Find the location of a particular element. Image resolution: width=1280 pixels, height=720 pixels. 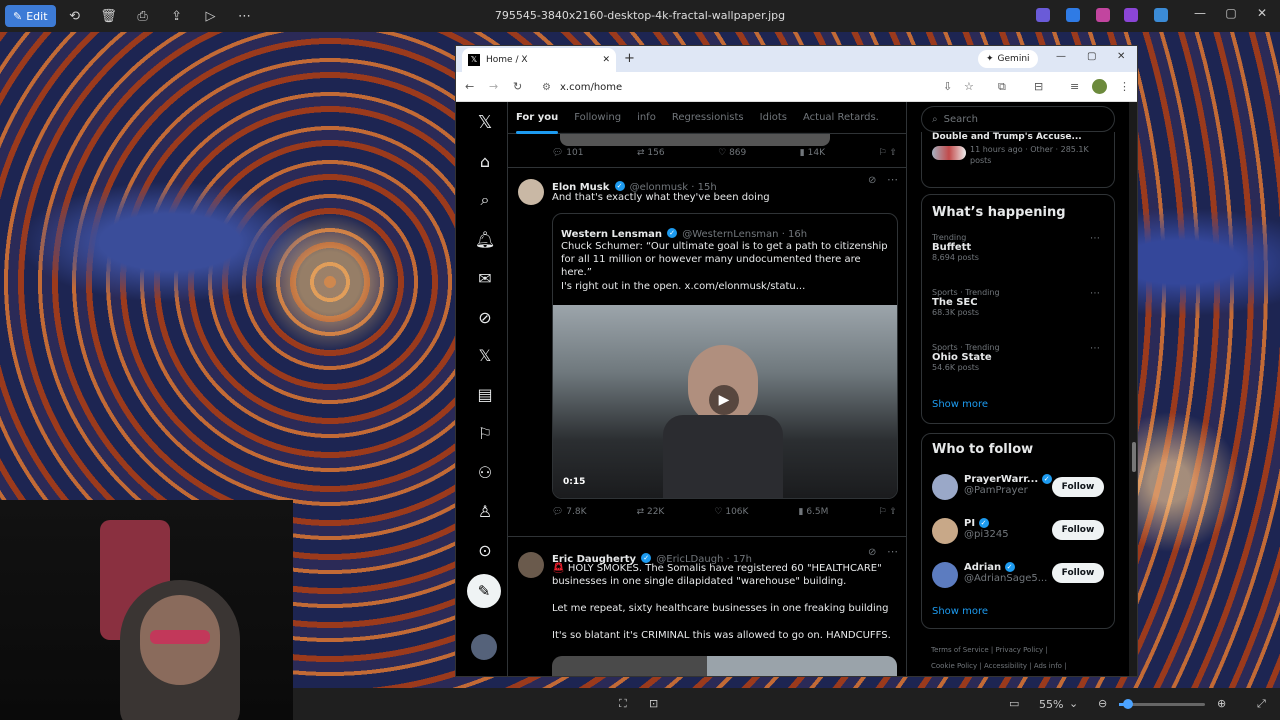

new-tab-icon: + is located at coordinates (629, 58).